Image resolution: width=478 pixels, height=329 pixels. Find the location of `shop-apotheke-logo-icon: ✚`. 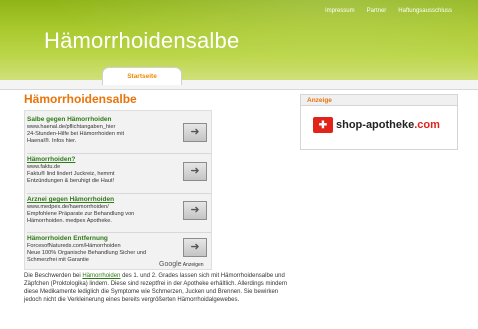

shop-apotheke-logo-icon: ✚ is located at coordinates (323, 125).